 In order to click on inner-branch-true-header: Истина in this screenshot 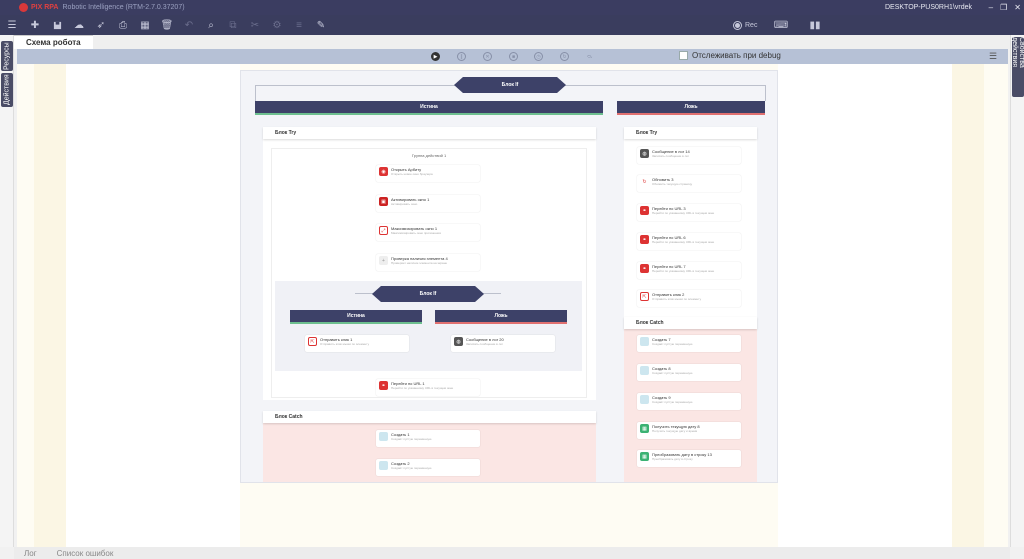, I will do `click(356, 317)`.